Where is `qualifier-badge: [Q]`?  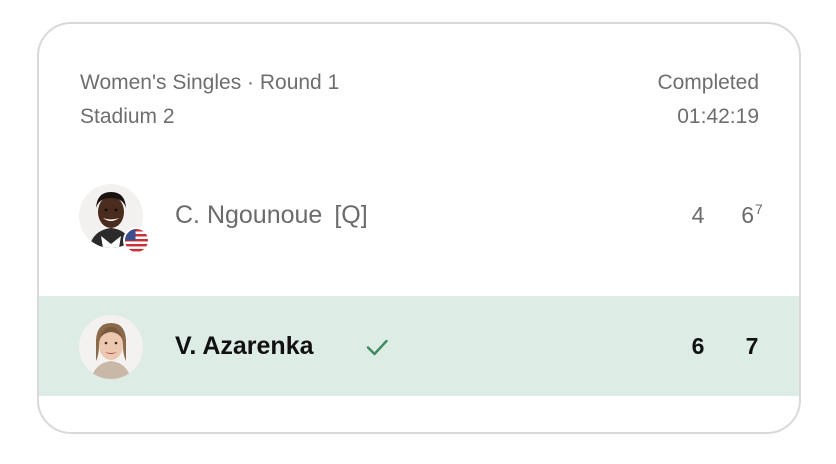
qualifier-badge: [Q] is located at coordinates (351, 215).